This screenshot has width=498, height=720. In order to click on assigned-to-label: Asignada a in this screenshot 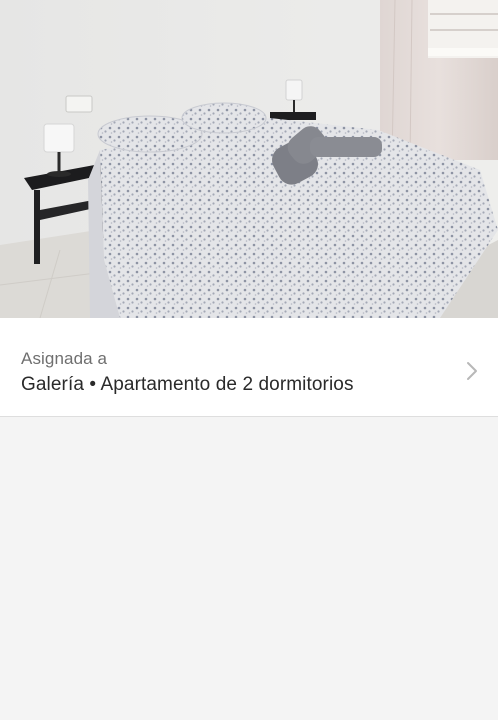, I will do `click(64, 358)`.